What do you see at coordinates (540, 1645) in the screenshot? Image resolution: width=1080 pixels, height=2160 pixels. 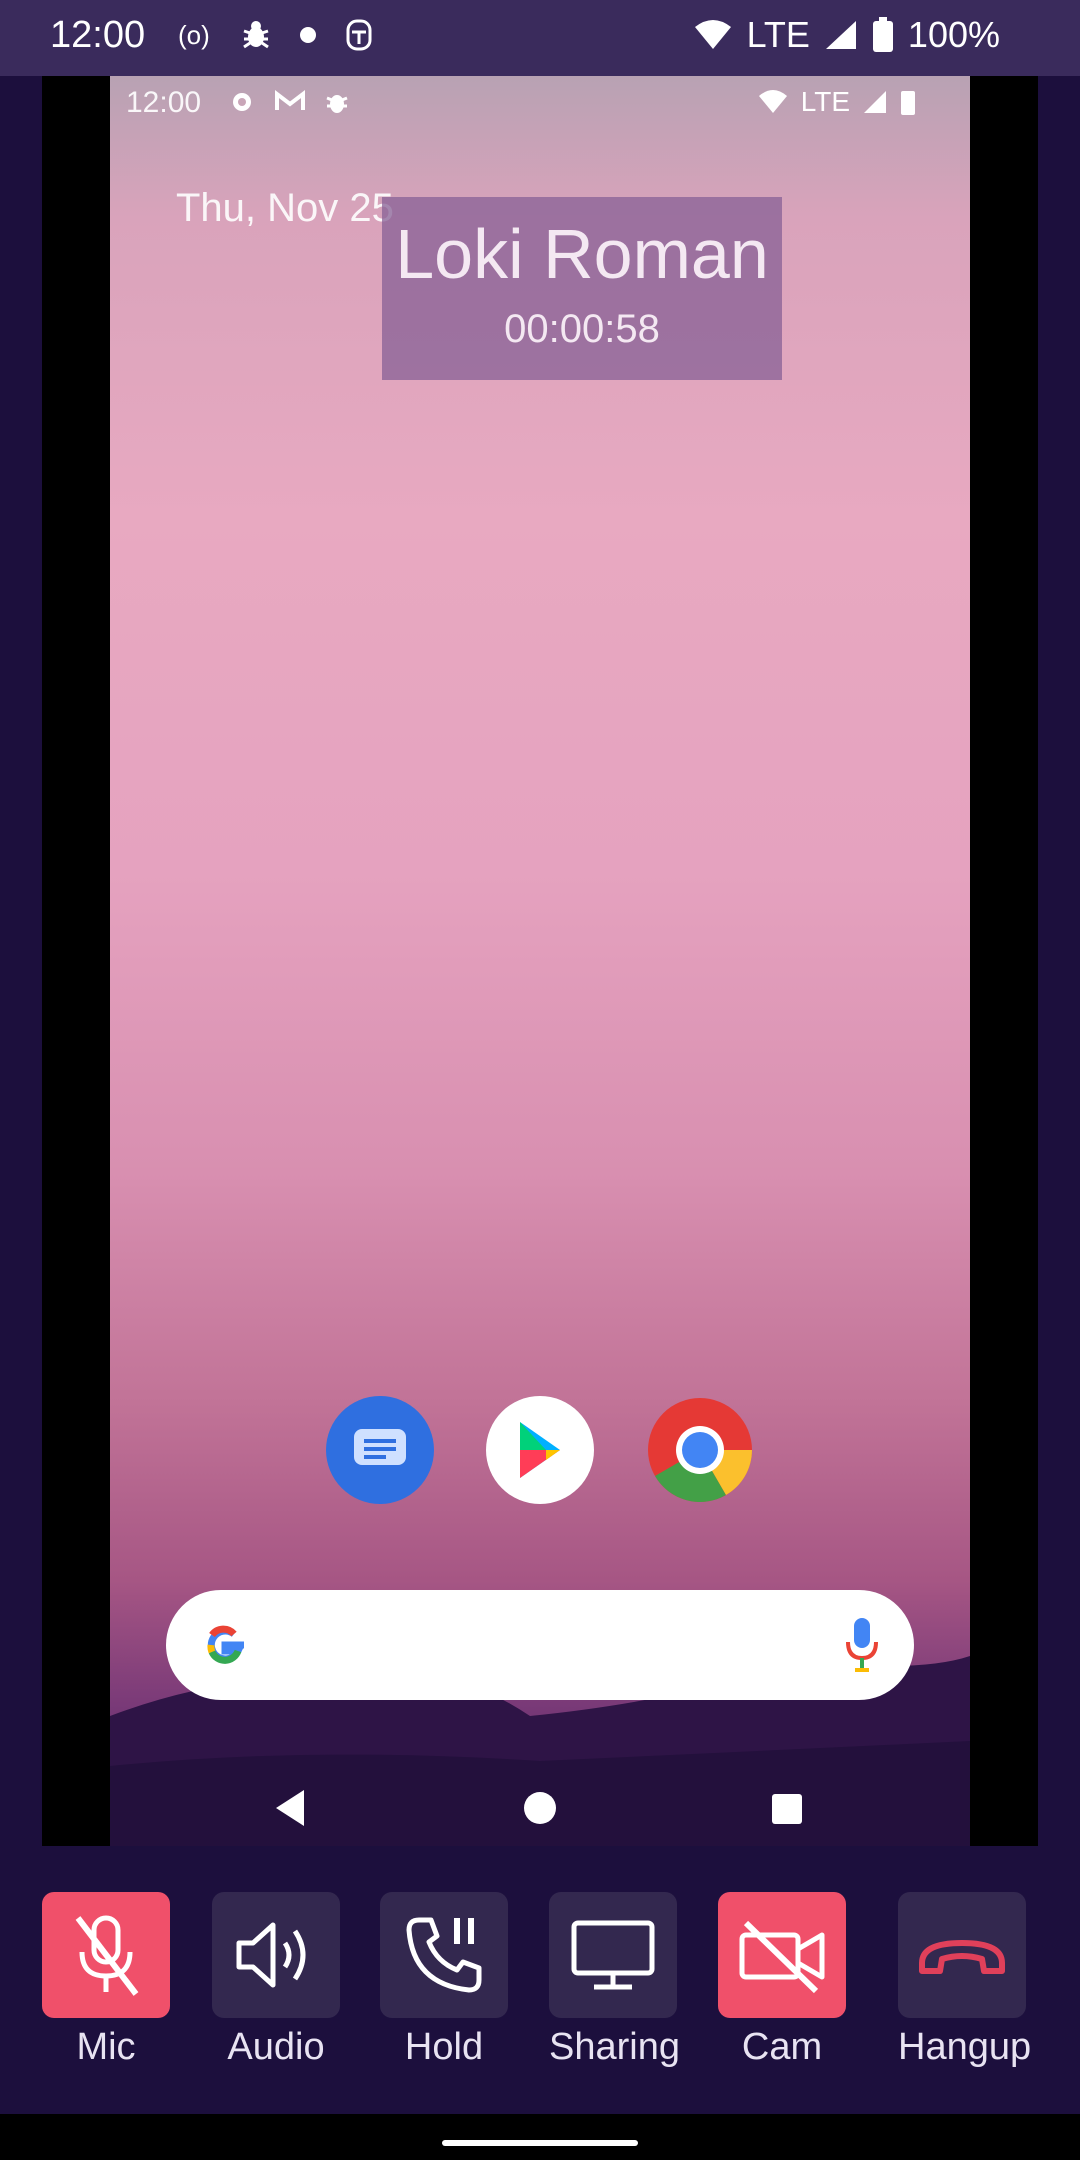 I see `google-search-bar` at bounding box center [540, 1645].